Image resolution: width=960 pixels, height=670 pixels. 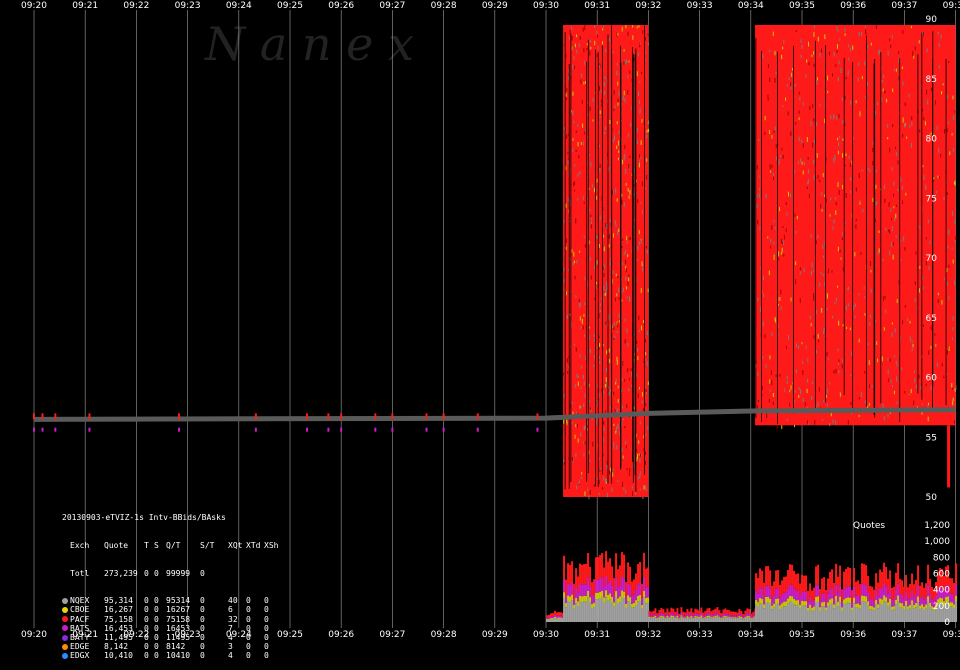 I want to click on x-tick-top-09:24: 09:24, so click(x=239, y=6).